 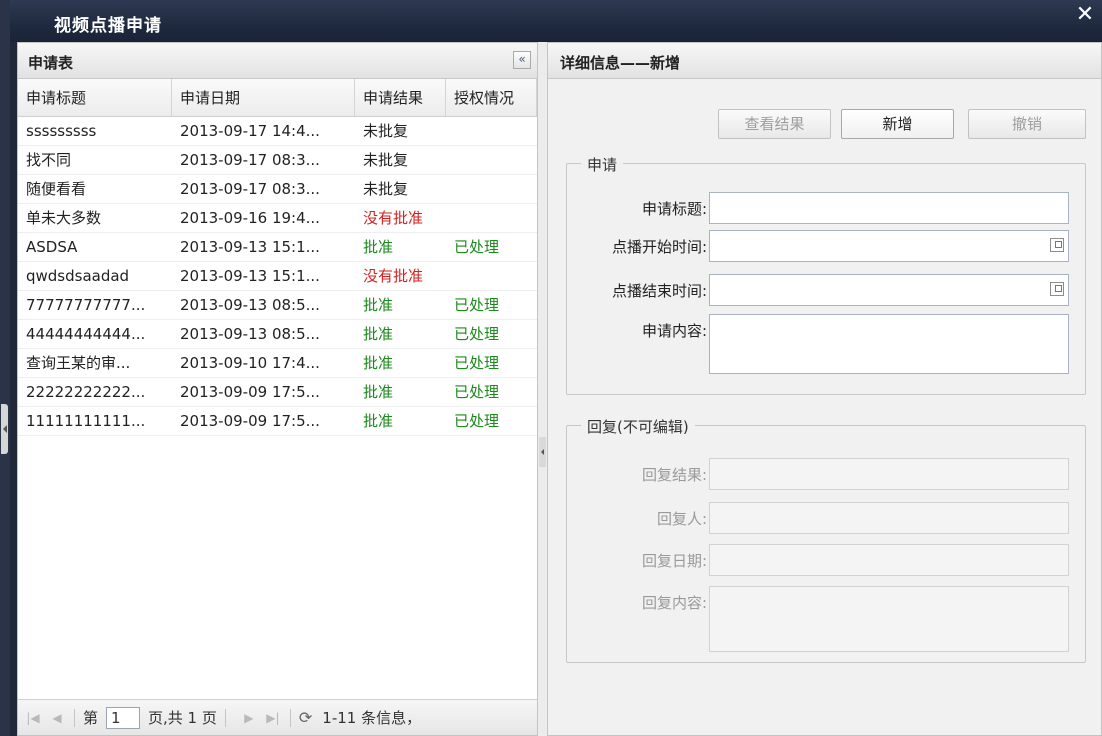 I want to click on splitter-collapse-handle, so click(x=542, y=452).